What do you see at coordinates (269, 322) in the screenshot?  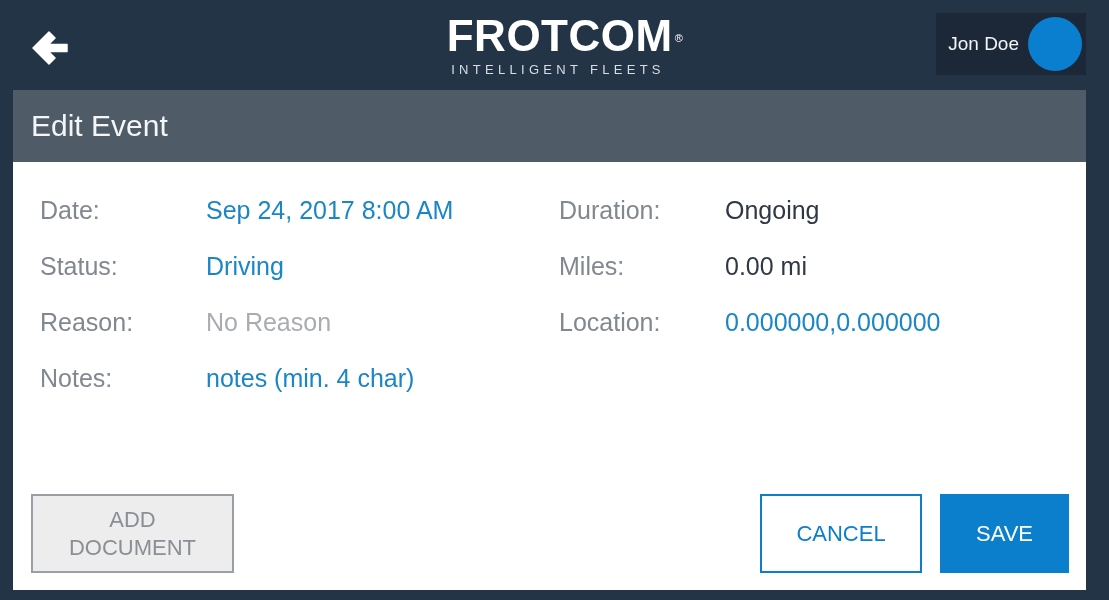 I see `field-value: No Reason` at bounding box center [269, 322].